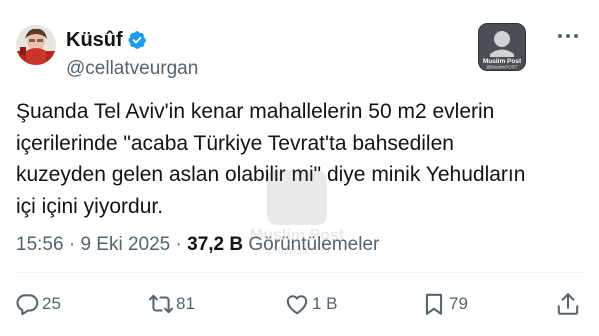  I want to click on retweet-button: 81, so click(171, 304).